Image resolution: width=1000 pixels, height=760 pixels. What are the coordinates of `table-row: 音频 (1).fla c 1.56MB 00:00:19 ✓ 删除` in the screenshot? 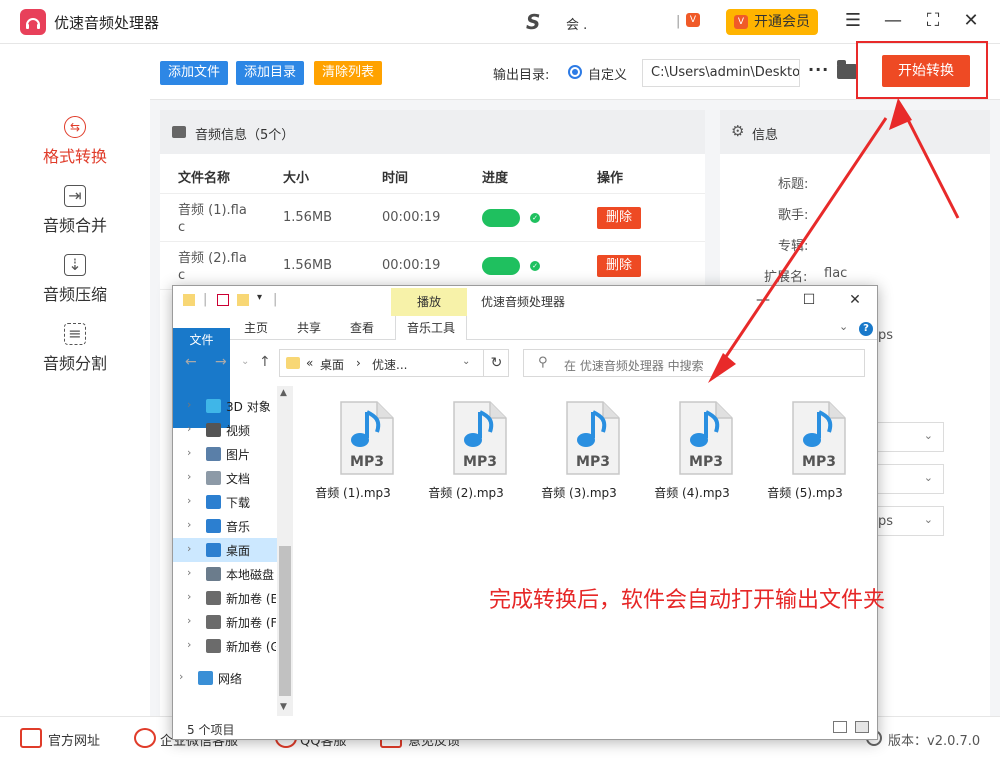 It's located at (432, 218).